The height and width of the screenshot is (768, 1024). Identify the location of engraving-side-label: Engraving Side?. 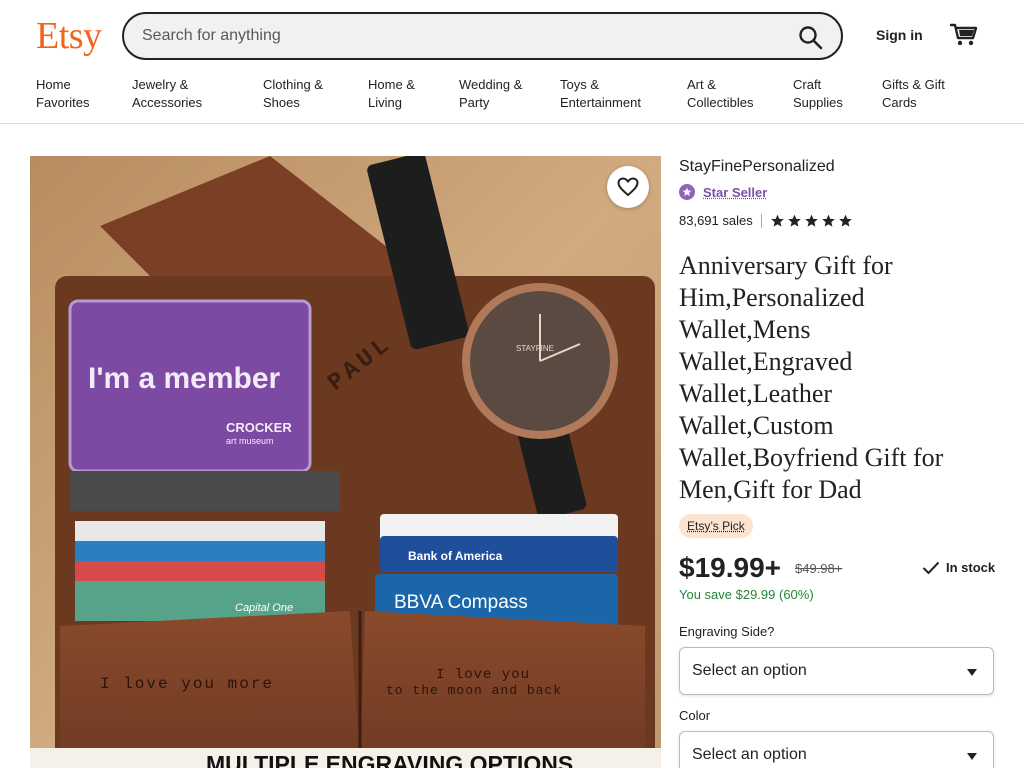
(727, 631).